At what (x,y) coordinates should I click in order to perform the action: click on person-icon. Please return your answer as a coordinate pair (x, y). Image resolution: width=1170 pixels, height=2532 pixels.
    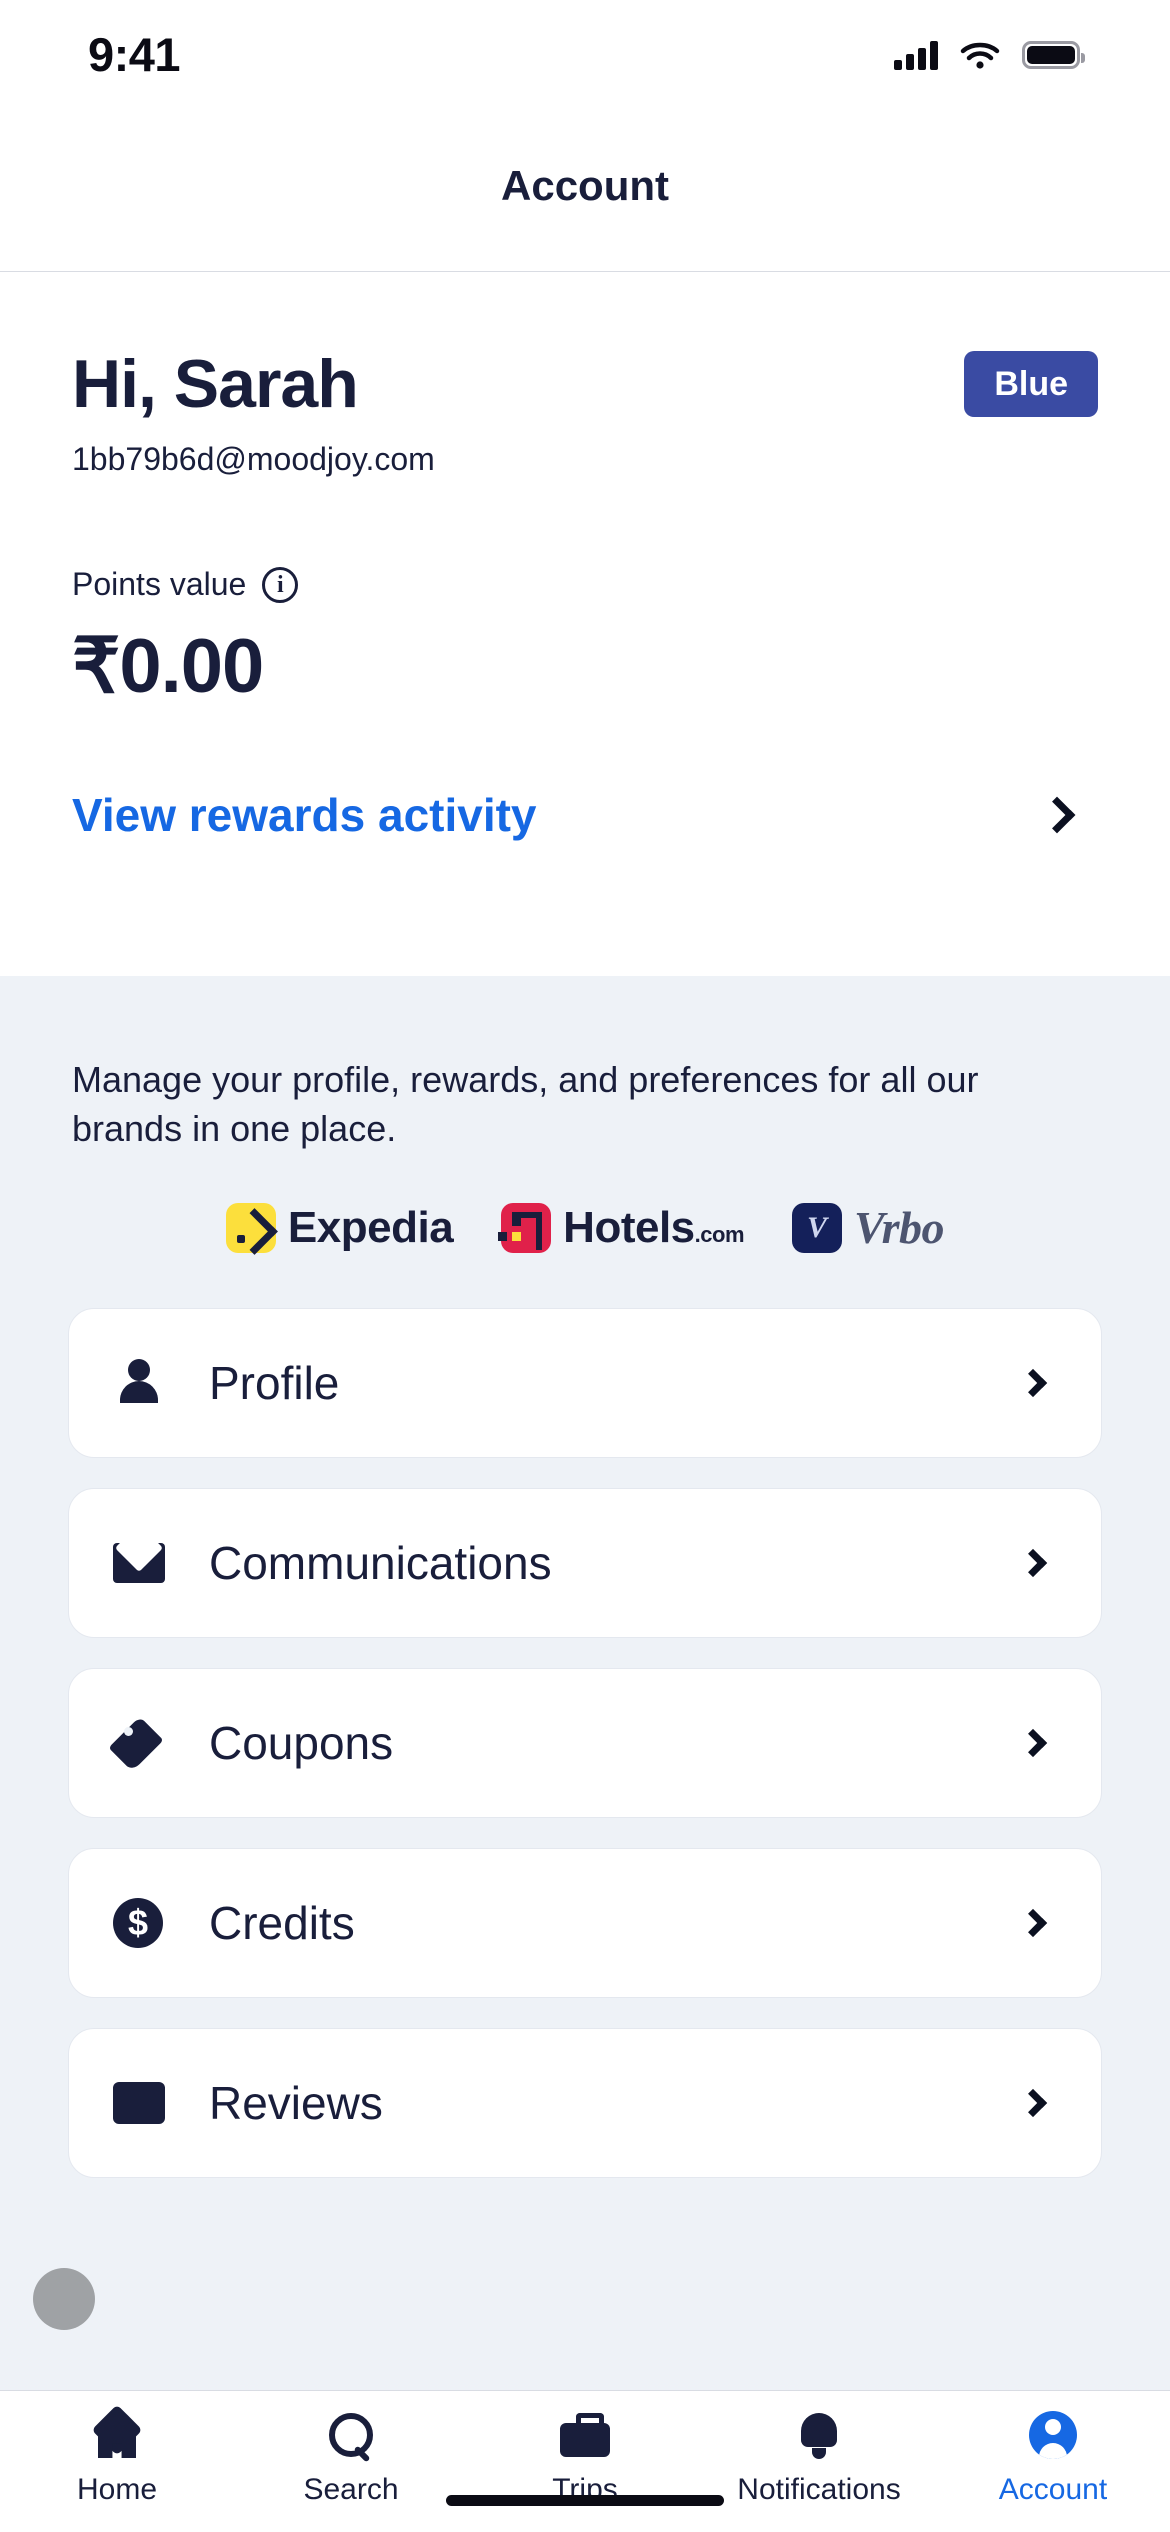
    Looking at the image, I should click on (144, 1383).